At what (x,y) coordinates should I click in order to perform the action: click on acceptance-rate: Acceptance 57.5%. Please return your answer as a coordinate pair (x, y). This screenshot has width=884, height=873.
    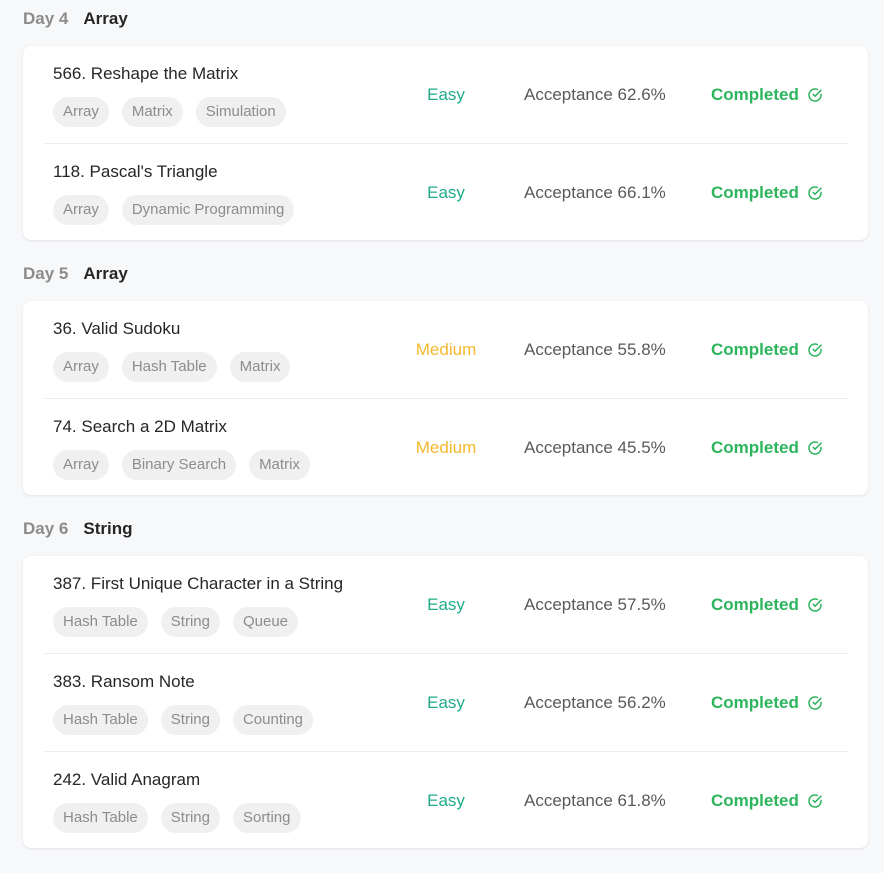
    Looking at the image, I should click on (595, 604).